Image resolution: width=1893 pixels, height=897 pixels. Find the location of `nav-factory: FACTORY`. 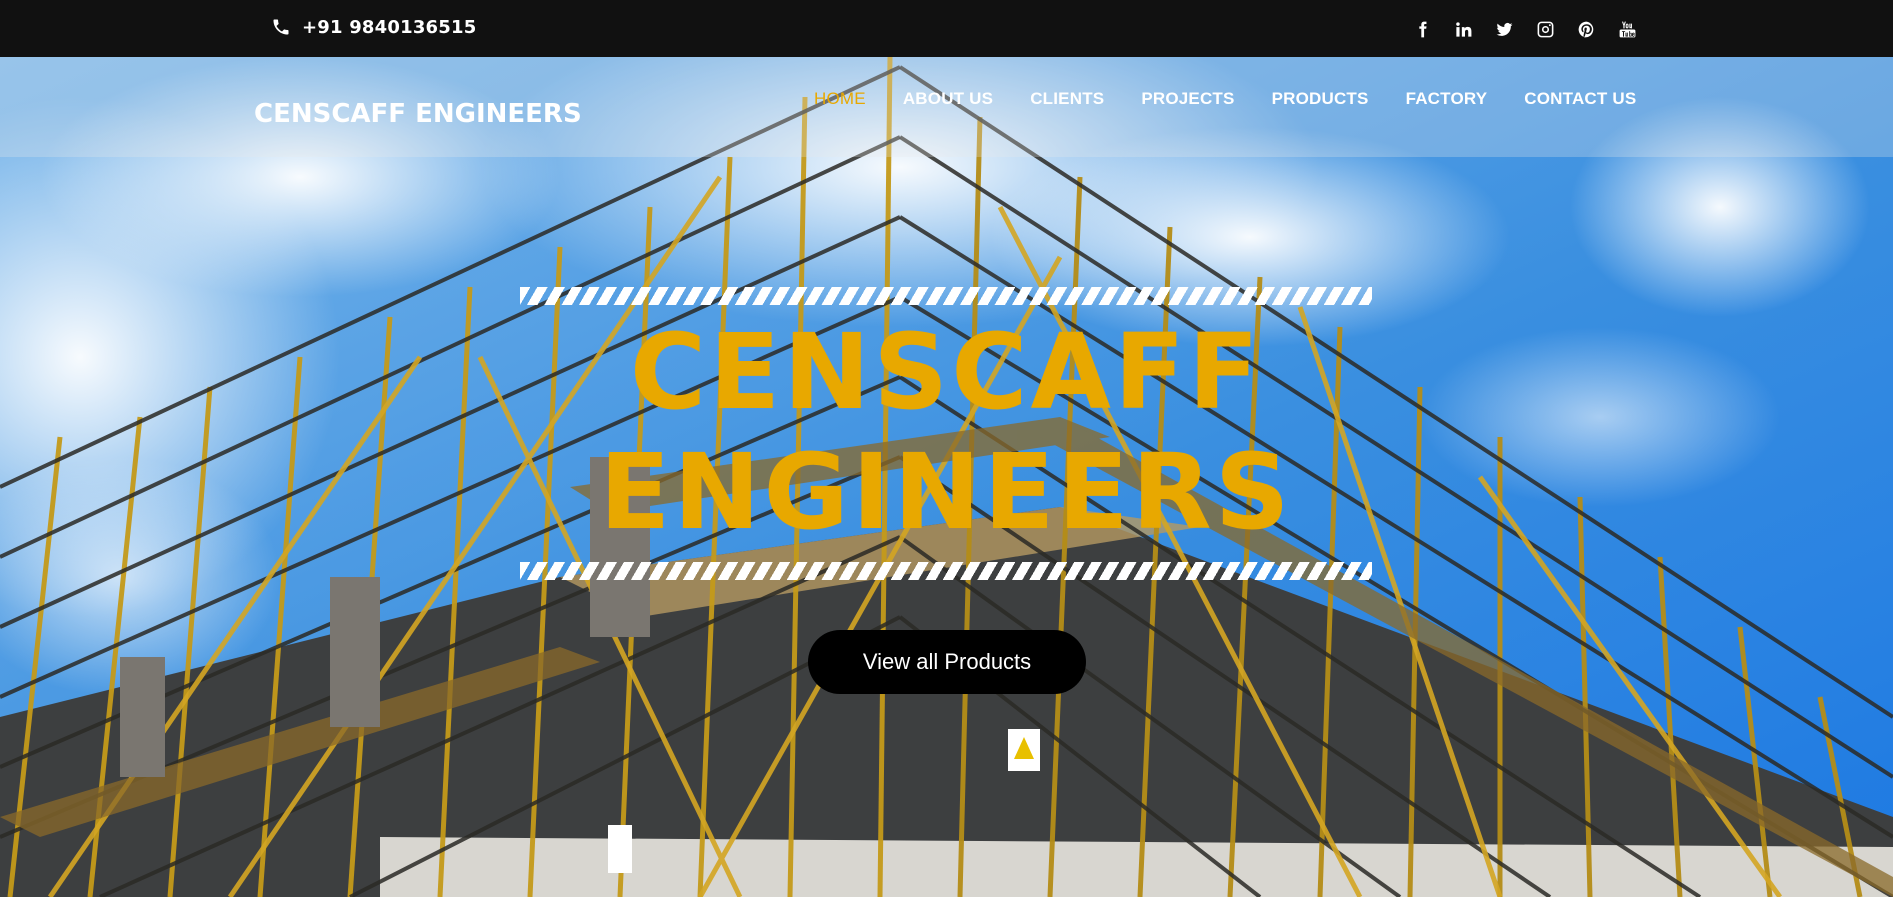

nav-factory: FACTORY is located at coordinates (1447, 99).